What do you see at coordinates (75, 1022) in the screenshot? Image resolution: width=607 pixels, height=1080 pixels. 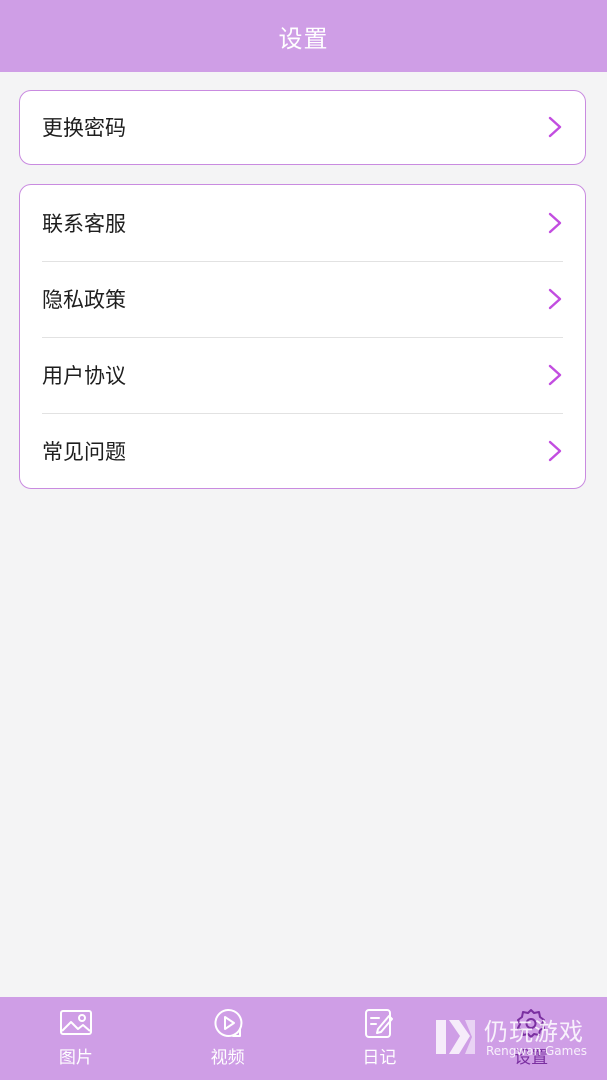 I see `image-icon` at bounding box center [75, 1022].